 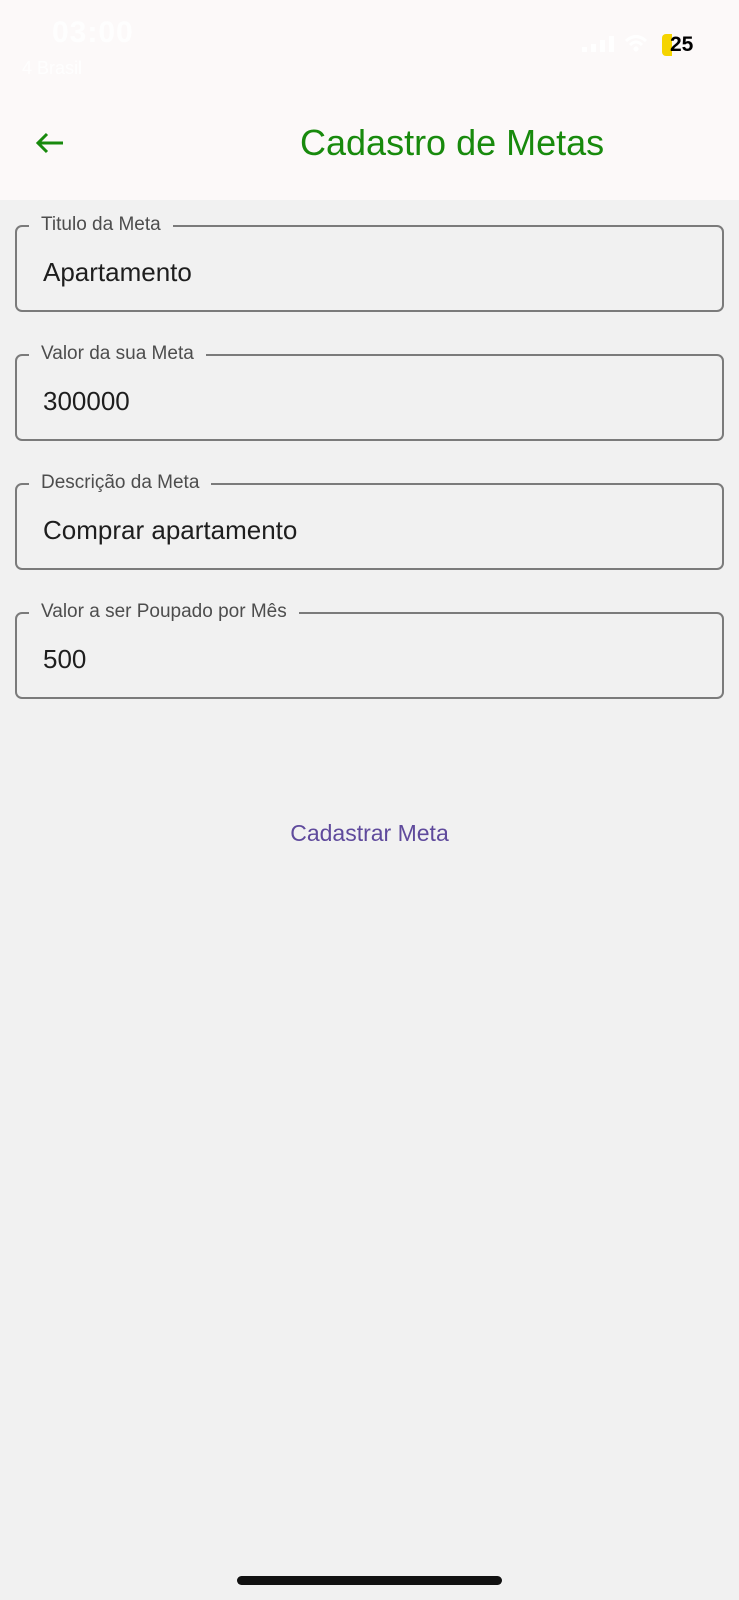 What do you see at coordinates (682, 44) in the screenshot?
I see `battery-level: 25` at bounding box center [682, 44].